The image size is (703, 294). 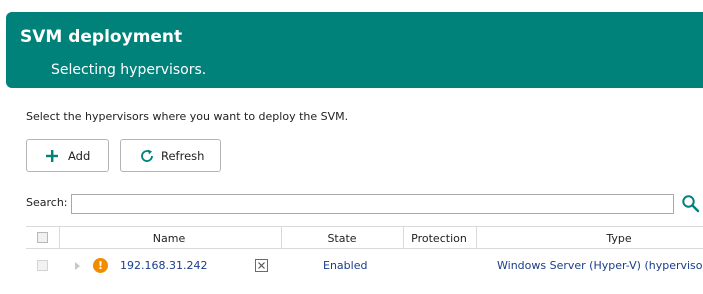 What do you see at coordinates (164, 265) in the screenshot?
I see `row-name: 192.168.31.242` at bounding box center [164, 265].